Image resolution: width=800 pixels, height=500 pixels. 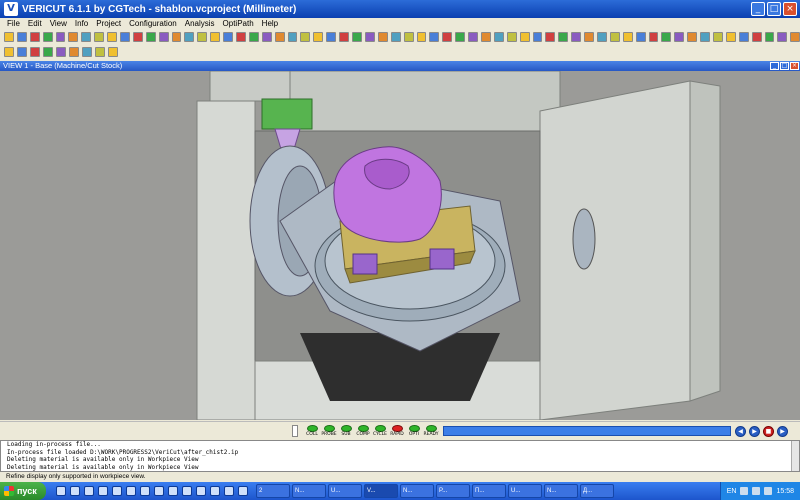 What do you see at coordinates (790, 9) in the screenshot?
I see `close-button: ×` at bounding box center [790, 9].